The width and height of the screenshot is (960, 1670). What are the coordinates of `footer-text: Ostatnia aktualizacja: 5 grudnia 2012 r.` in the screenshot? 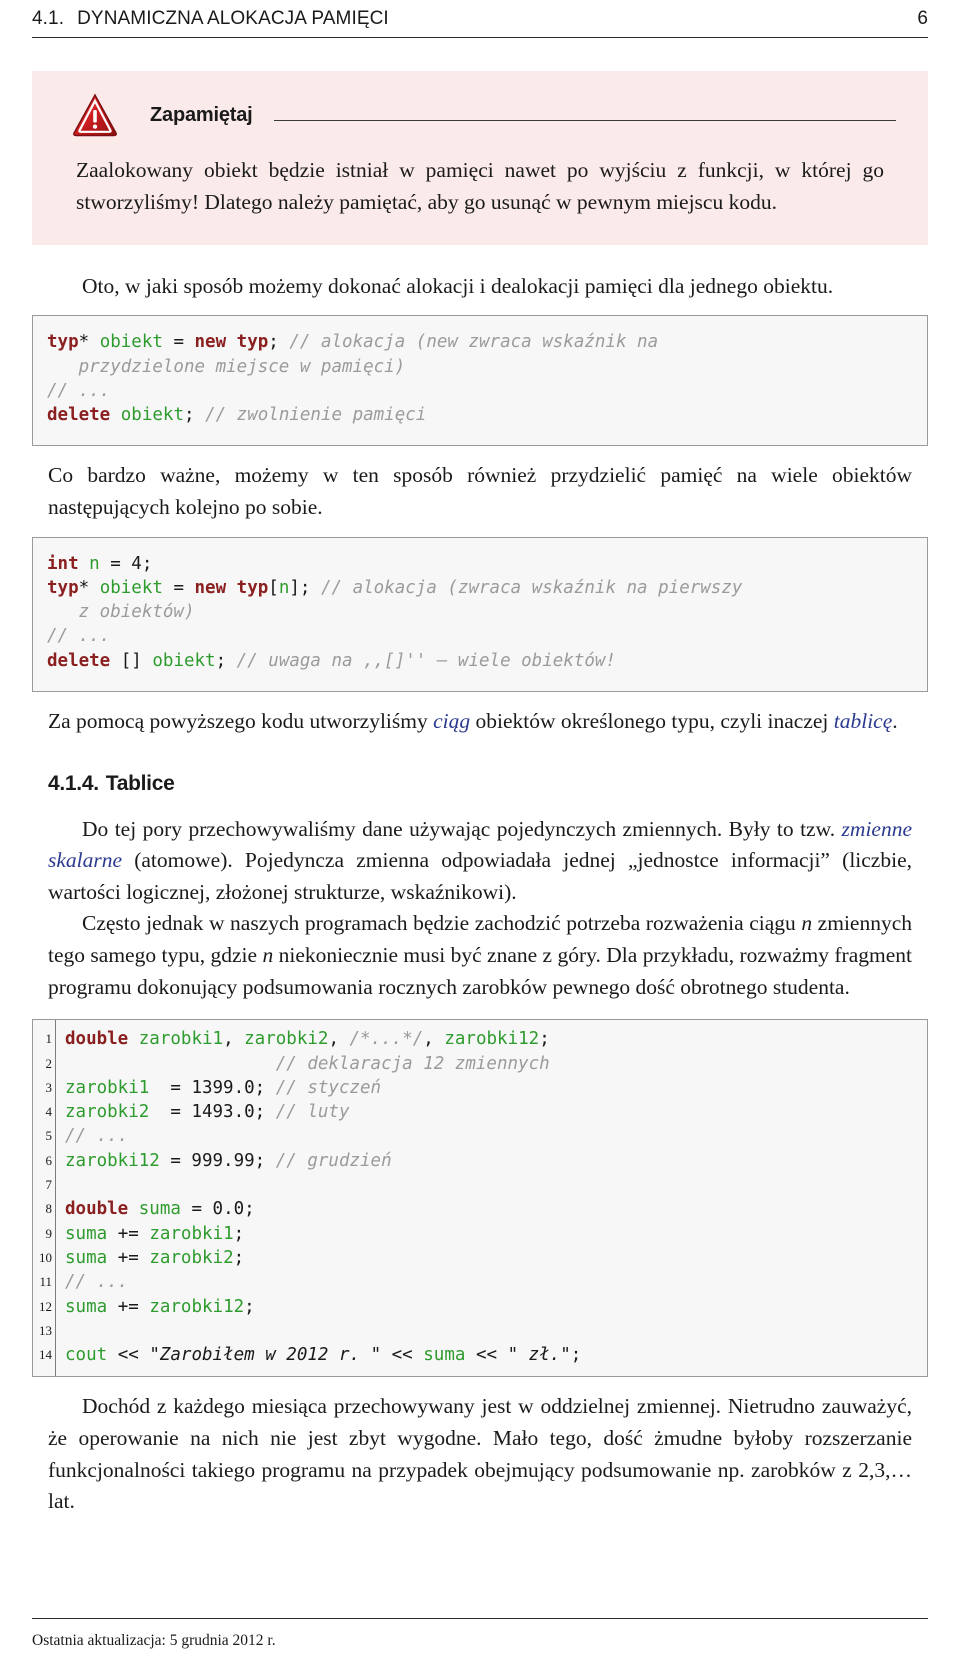 It's located at (154, 1640).